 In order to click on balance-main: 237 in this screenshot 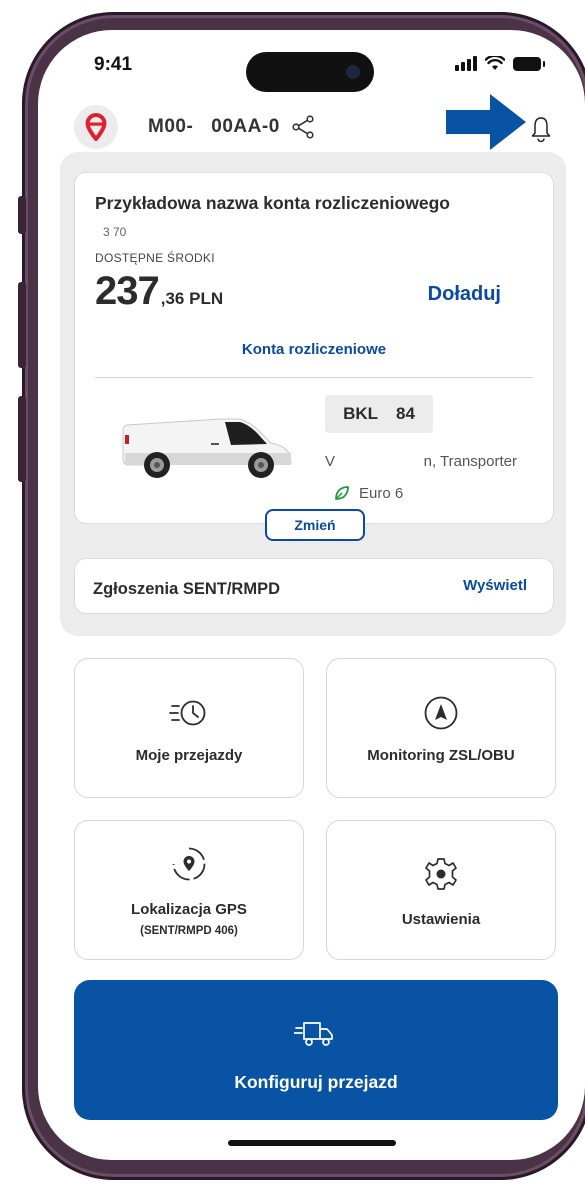, I will do `click(127, 291)`.